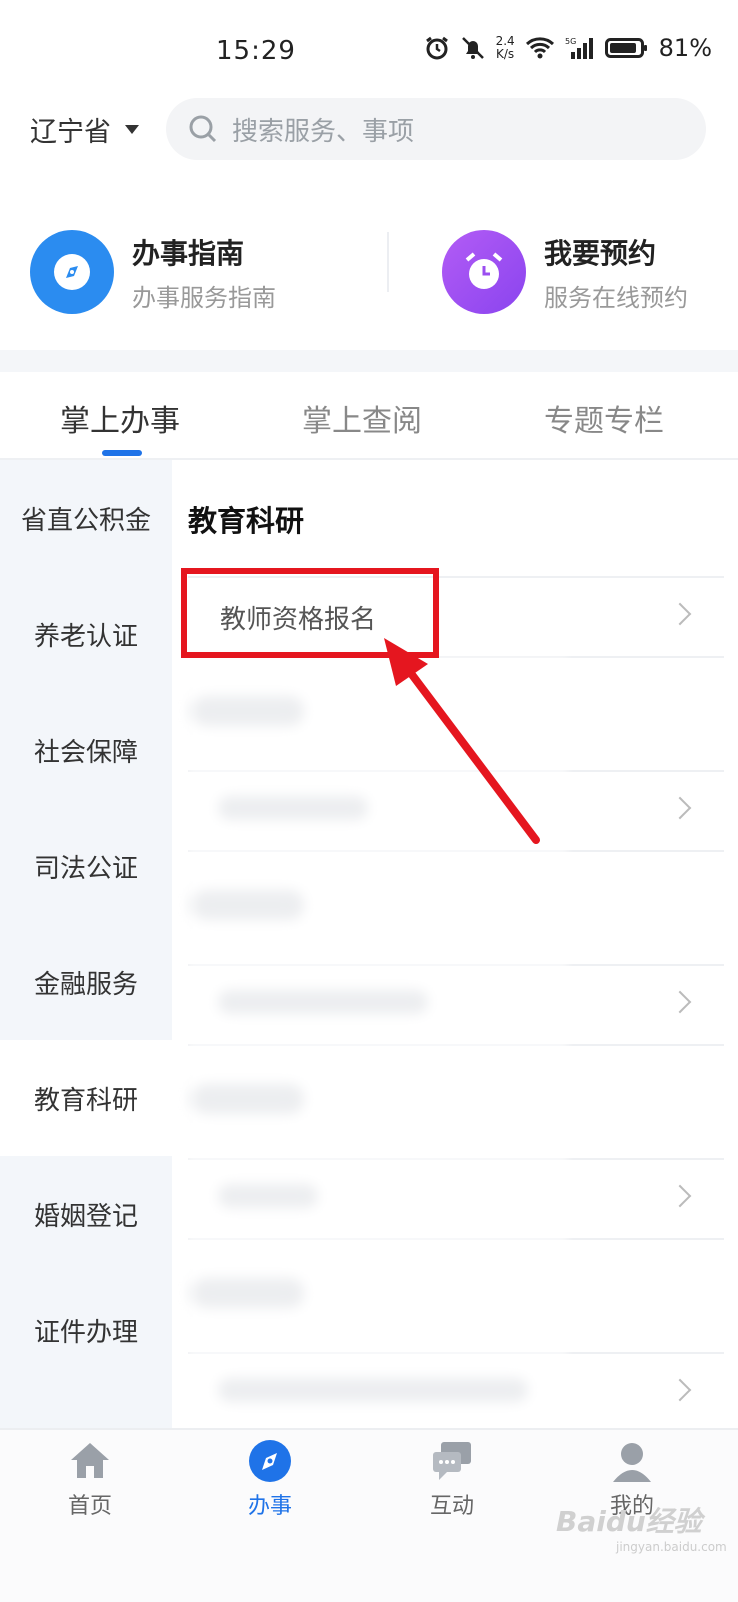 Image resolution: width=738 pixels, height=1602 pixels. I want to click on caret-down-icon, so click(132, 129).